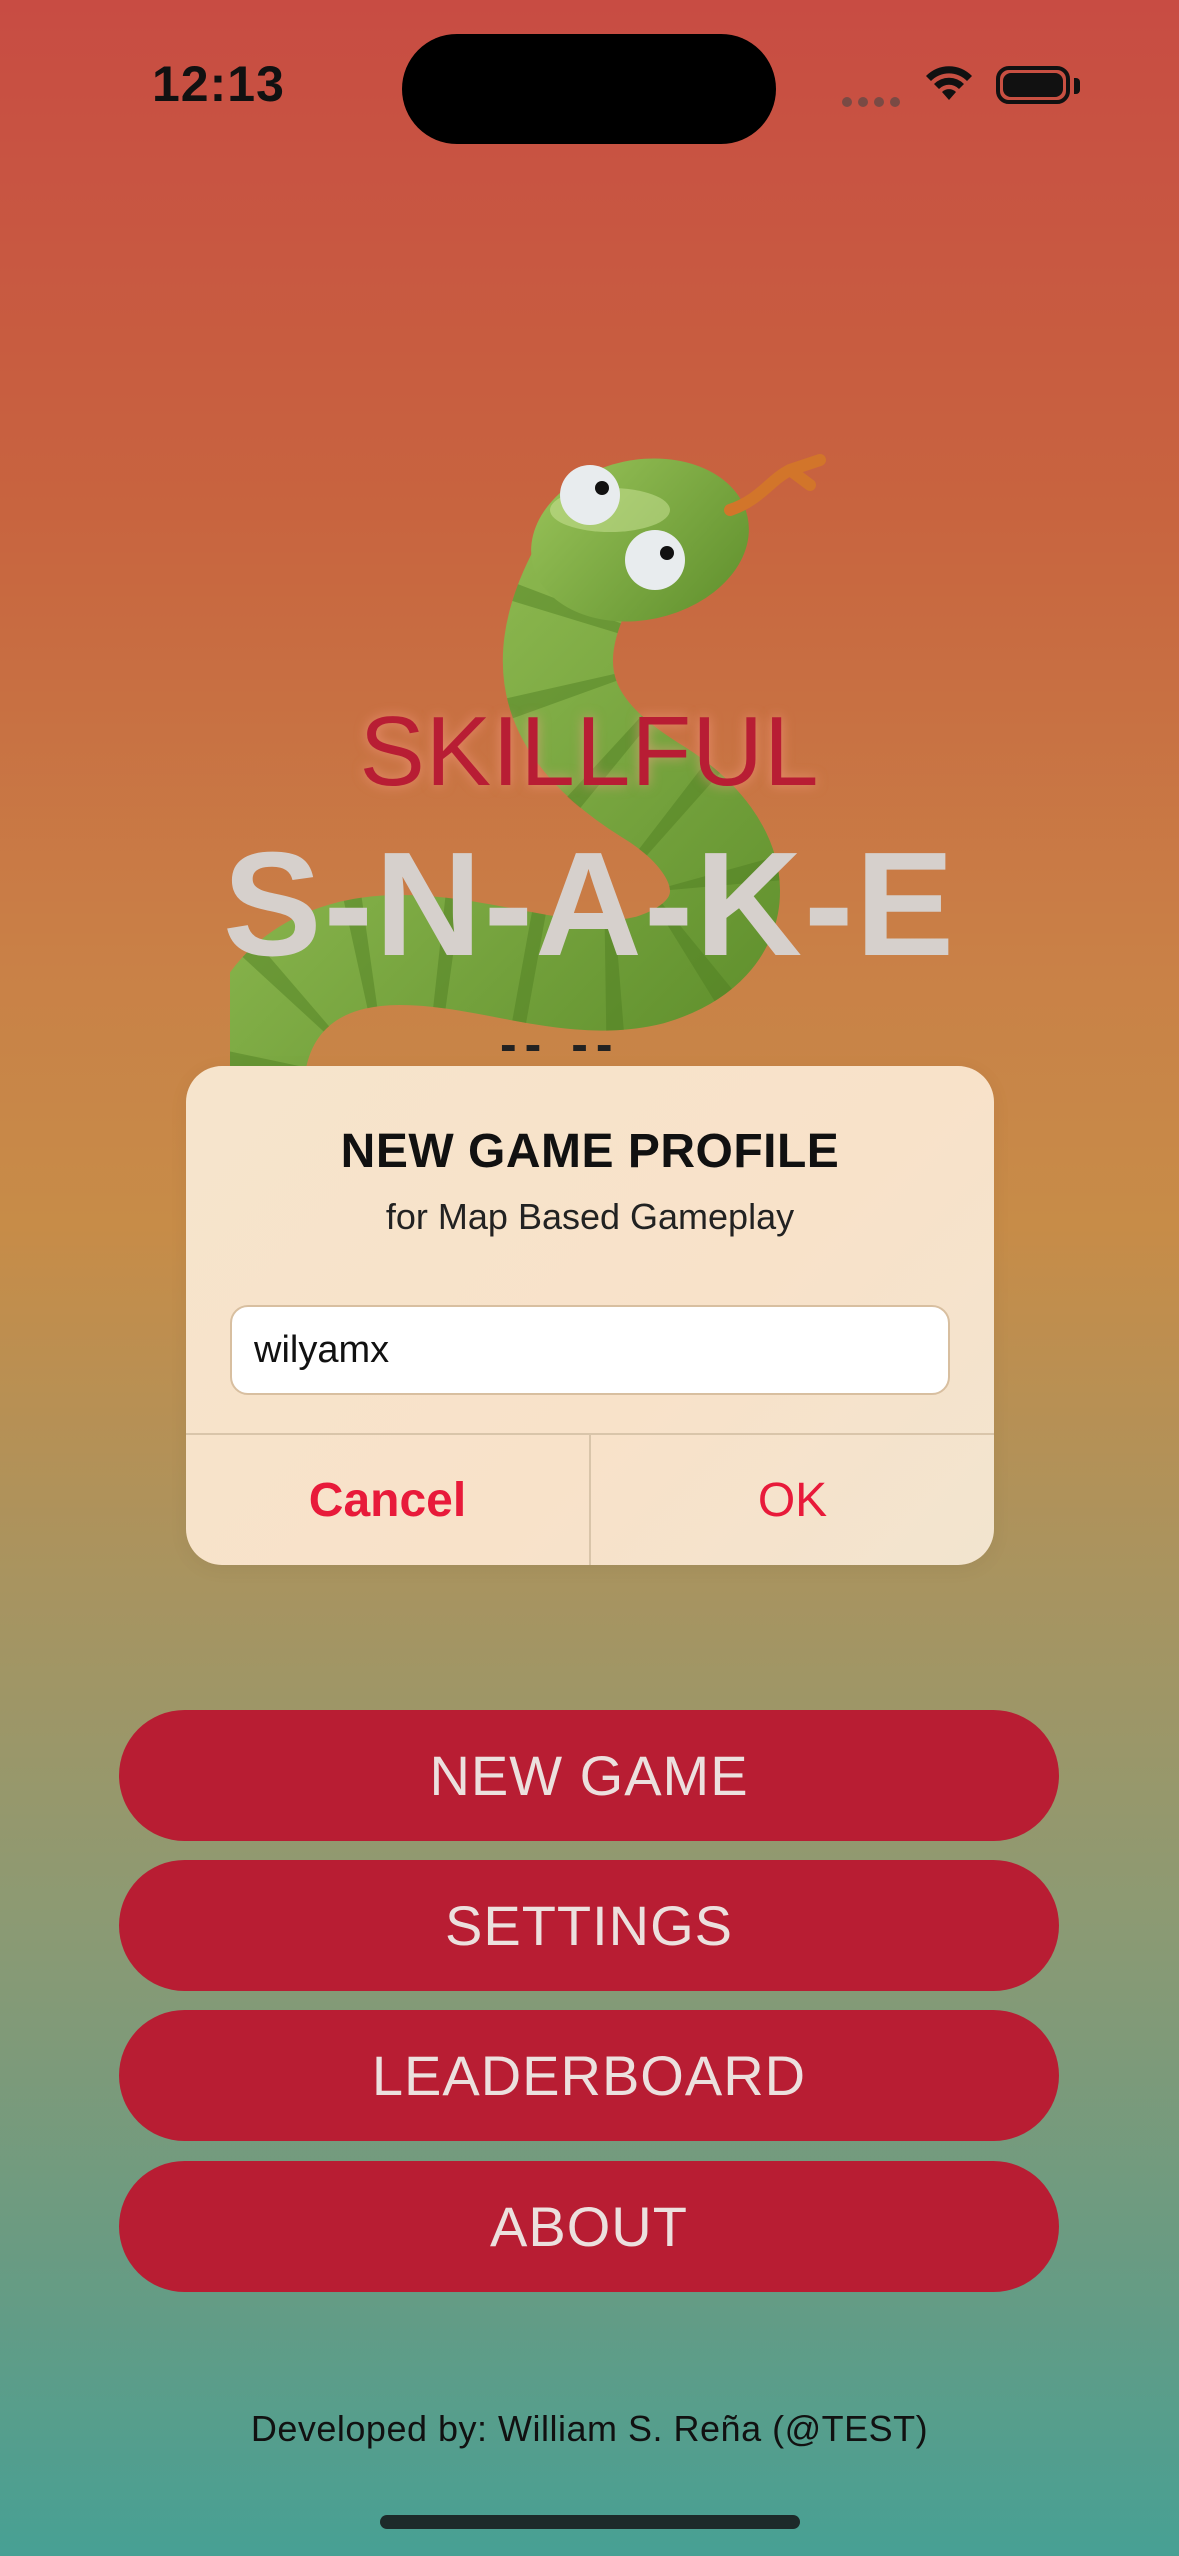  I want to click on dialog-title: NEW GAME PROFILE, so click(590, 1151).